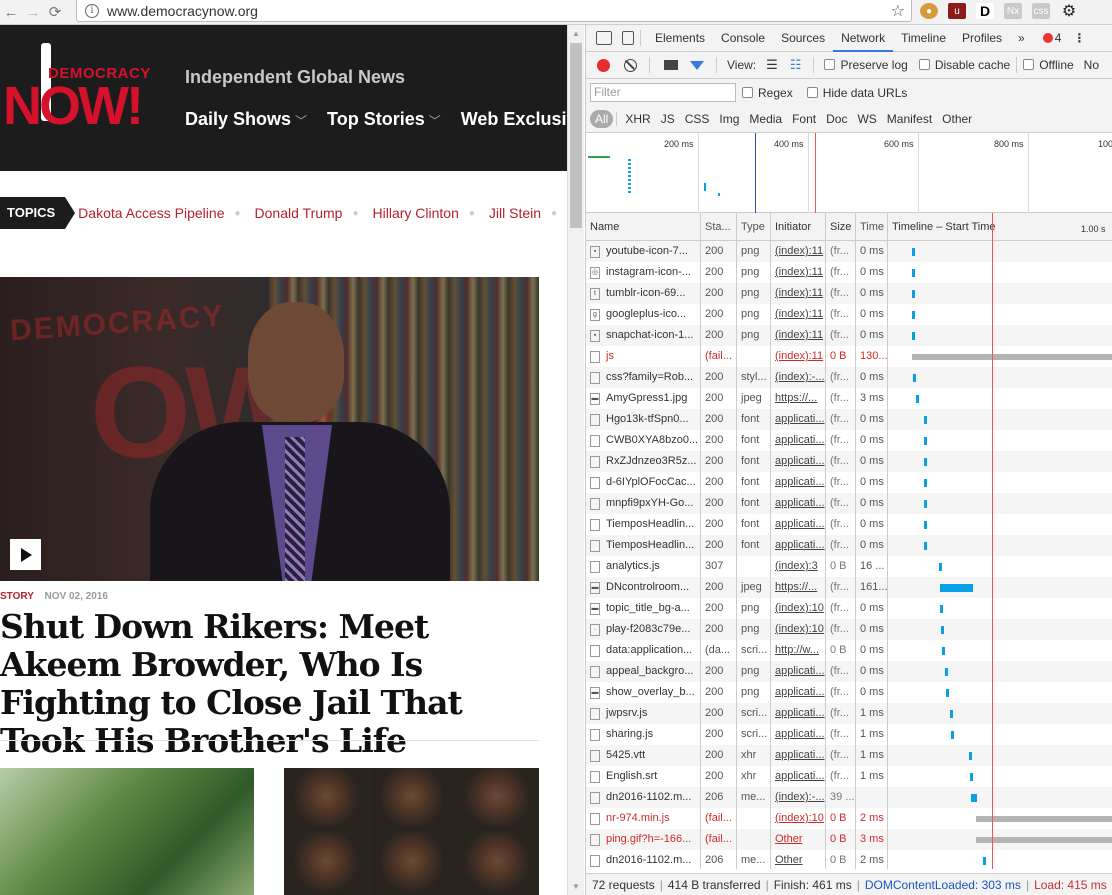 The width and height of the screenshot is (1112, 895). Describe the element at coordinates (515, 213) in the screenshot. I see `topic-link: Jill Stein` at that location.